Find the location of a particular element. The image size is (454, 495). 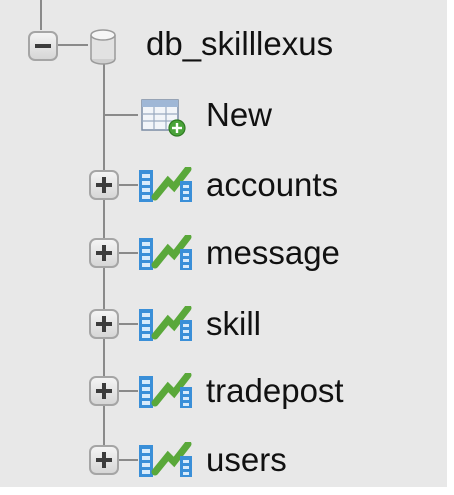

collapse-toggle-button is located at coordinates (43, 46).